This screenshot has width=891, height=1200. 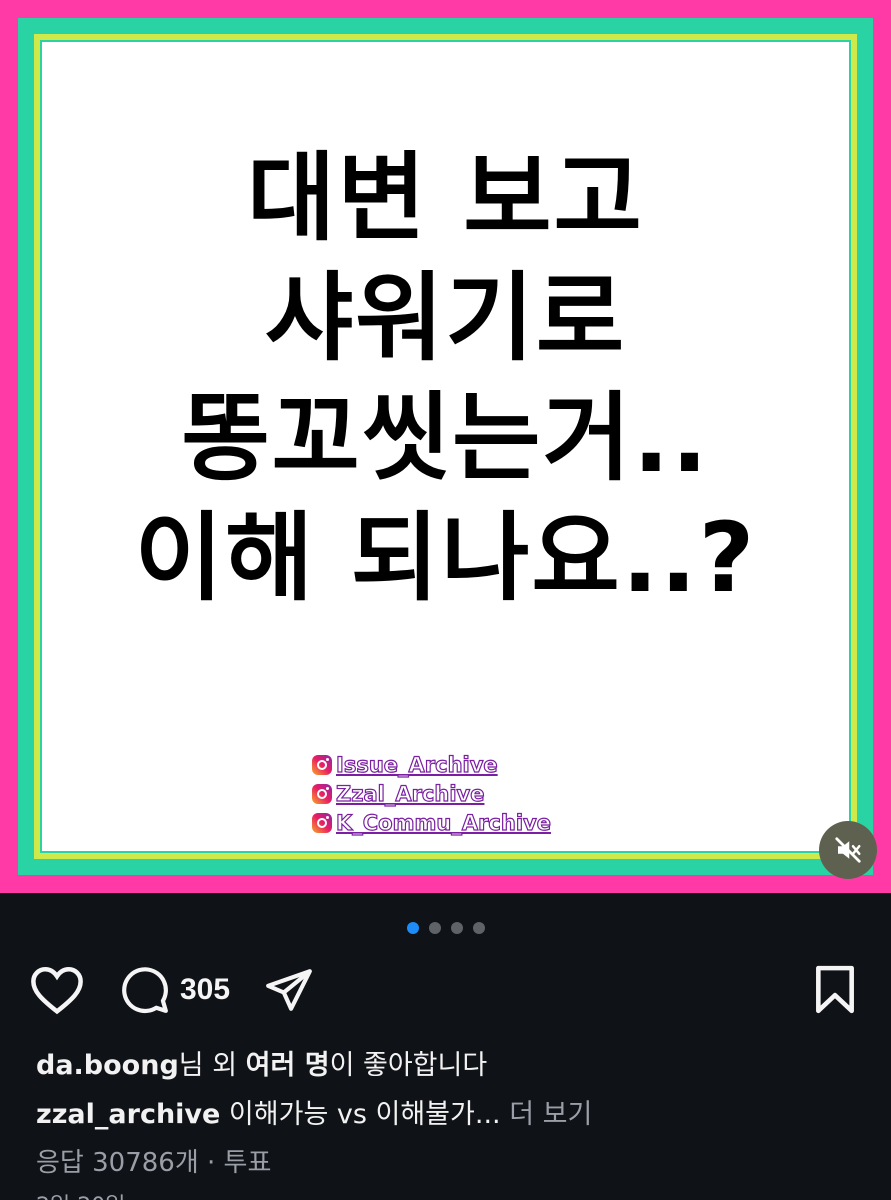 I want to click on post-caption: zzal_archive 이해가능 vs 이해불가... 더 보기, so click(x=314, y=1111).